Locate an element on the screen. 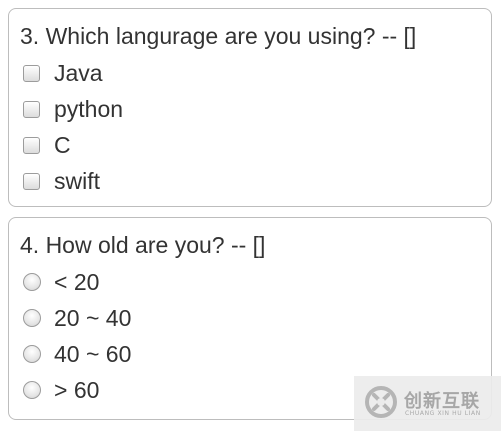 The image size is (501, 431). option-label: 40 ~ 60 is located at coordinates (92, 354).